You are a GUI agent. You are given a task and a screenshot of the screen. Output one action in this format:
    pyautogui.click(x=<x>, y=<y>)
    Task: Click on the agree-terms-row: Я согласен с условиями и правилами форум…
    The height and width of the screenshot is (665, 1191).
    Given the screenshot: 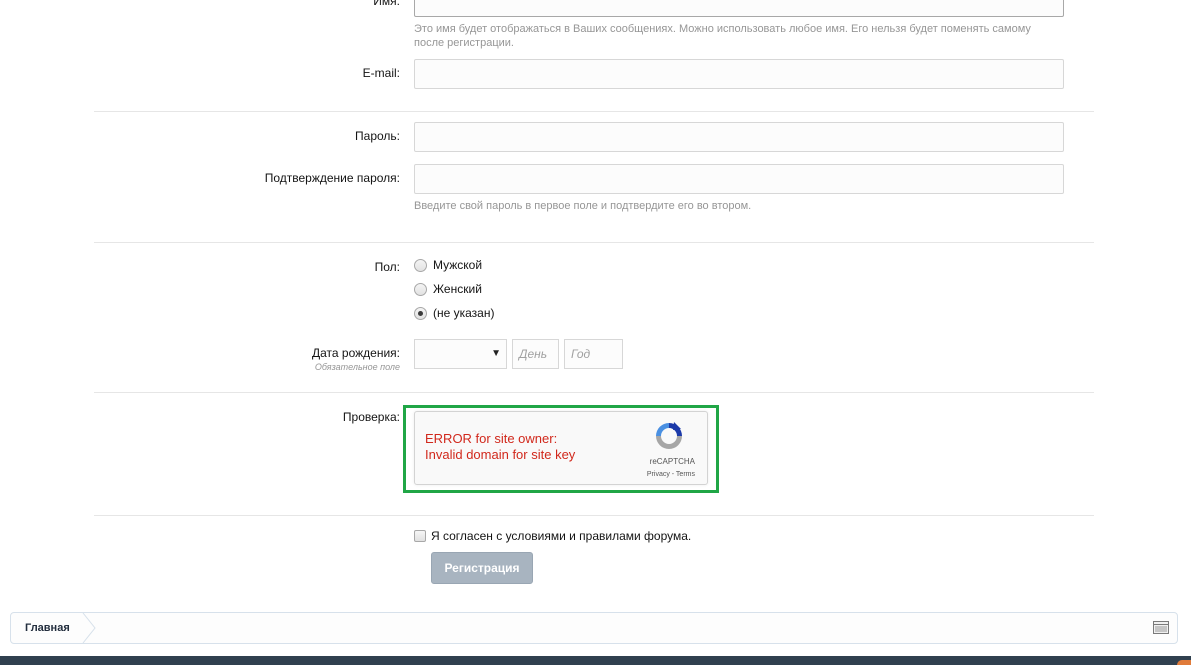 What is the action you would take?
    pyautogui.click(x=552, y=536)
    